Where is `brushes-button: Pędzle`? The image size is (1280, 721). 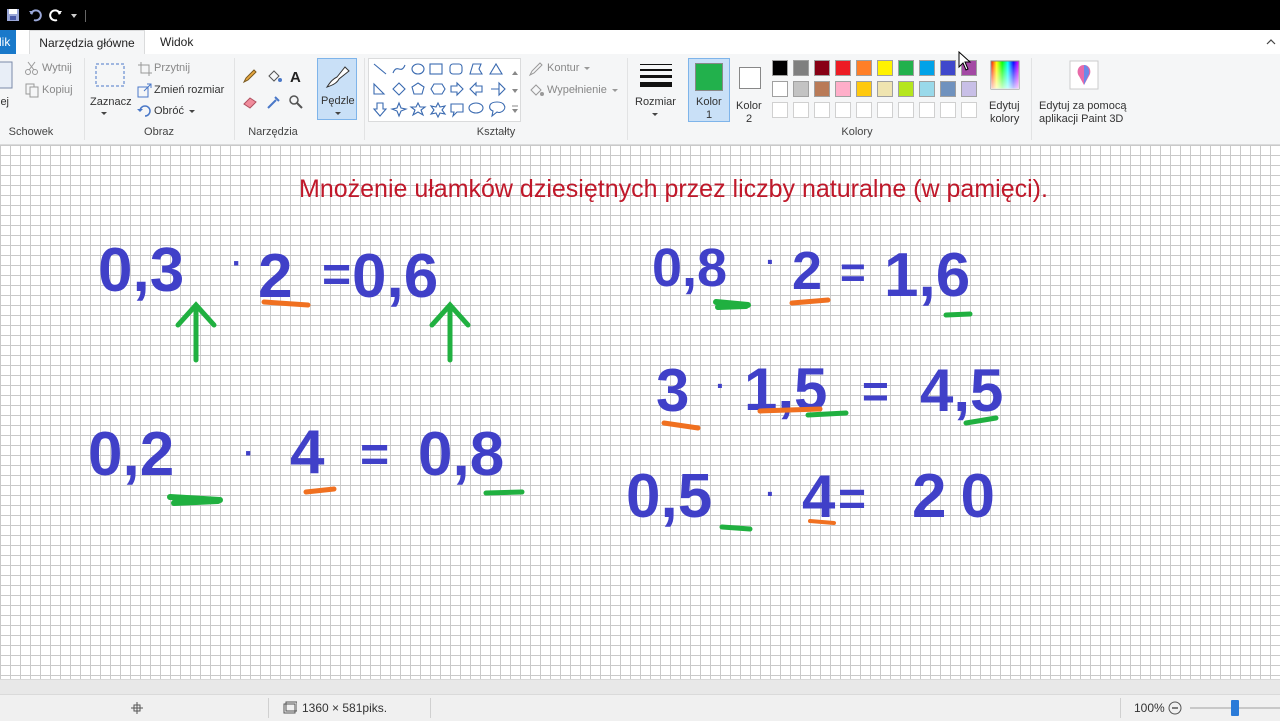 brushes-button: Pędzle is located at coordinates (337, 89).